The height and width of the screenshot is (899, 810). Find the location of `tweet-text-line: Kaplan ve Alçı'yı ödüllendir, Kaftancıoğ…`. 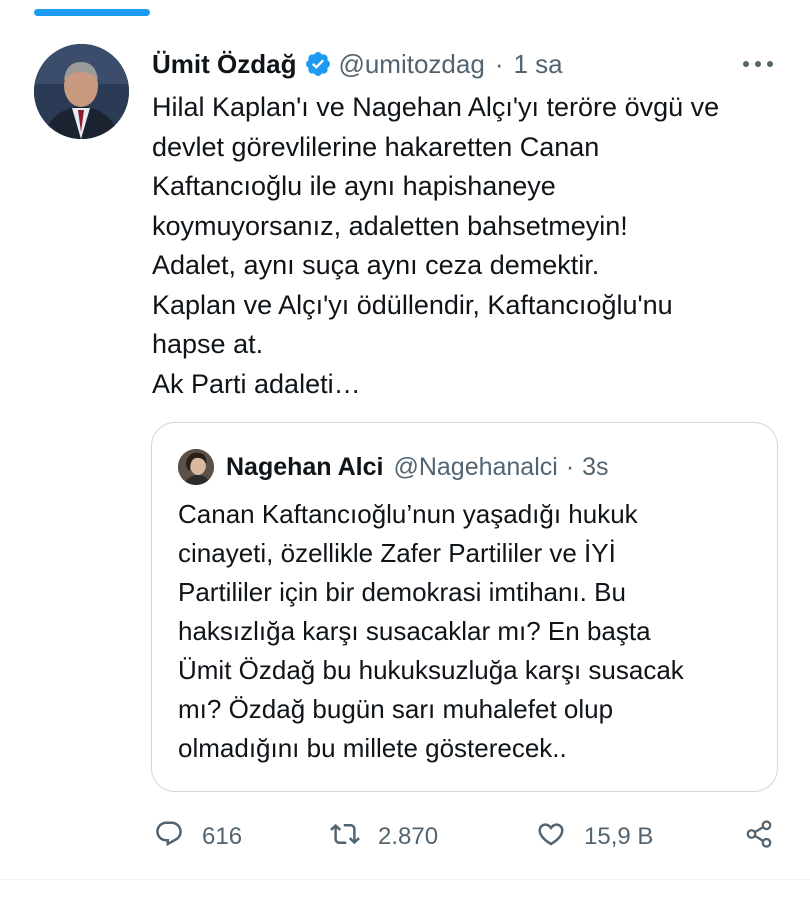

tweet-text-line: Kaplan ve Alçı'yı ödüllendir, Kaftancıoğ… is located at coordinates (412, 304).